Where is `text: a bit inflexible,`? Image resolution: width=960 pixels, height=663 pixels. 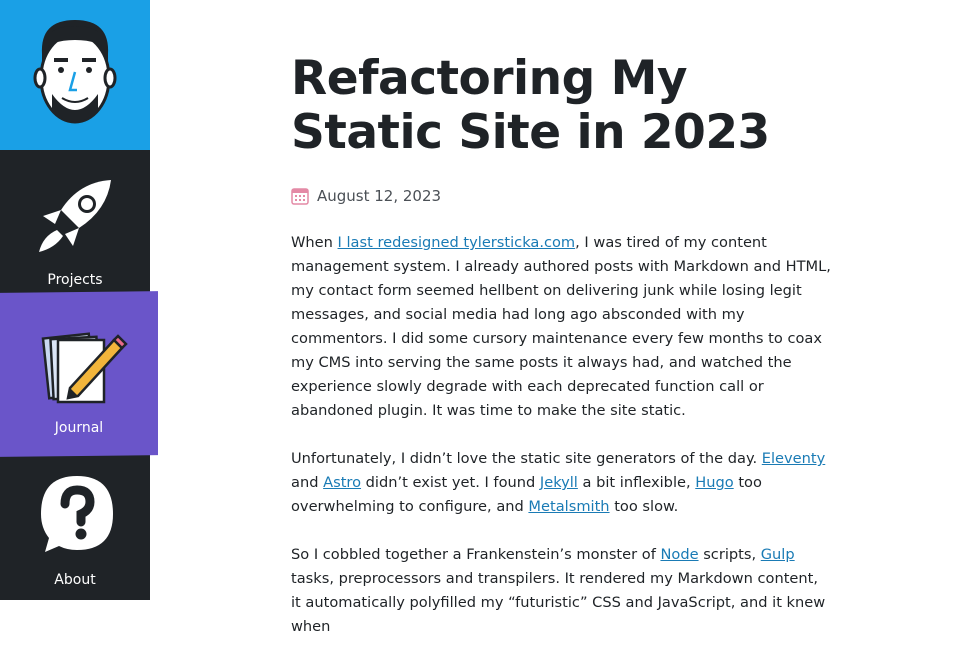
text: a bit inflexible, is located at coordinates (636, 482).